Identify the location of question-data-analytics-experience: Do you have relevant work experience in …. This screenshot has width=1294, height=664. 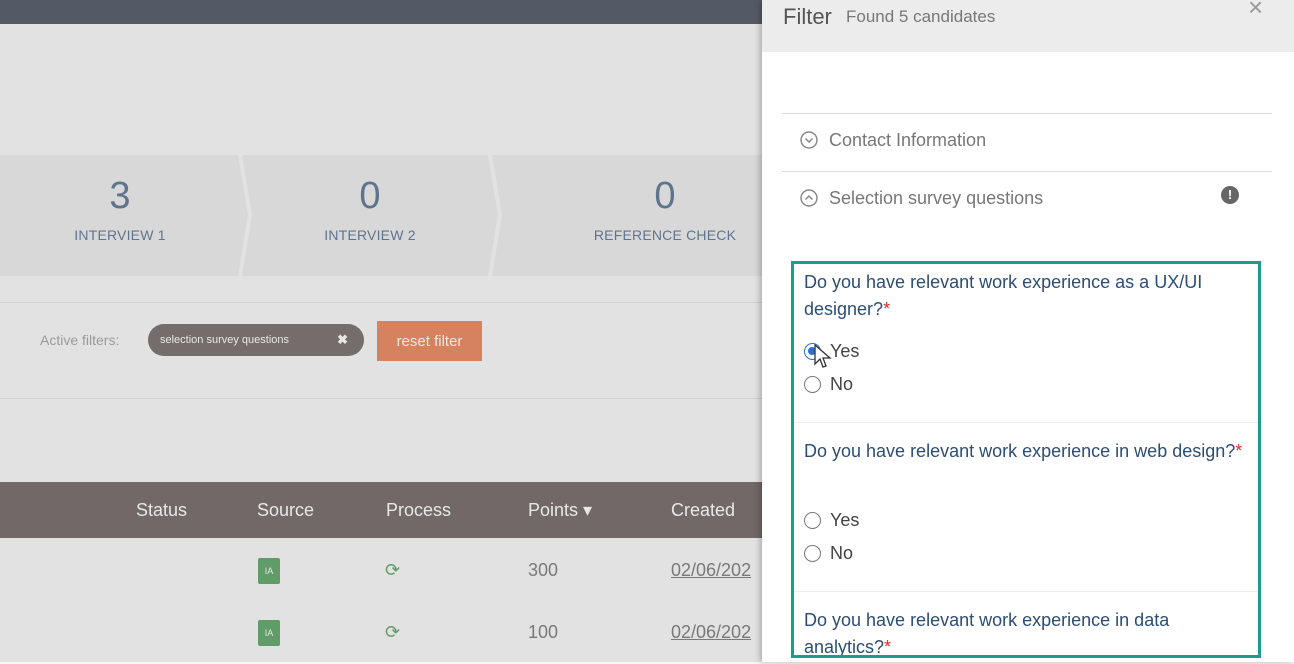
(1024, 632).